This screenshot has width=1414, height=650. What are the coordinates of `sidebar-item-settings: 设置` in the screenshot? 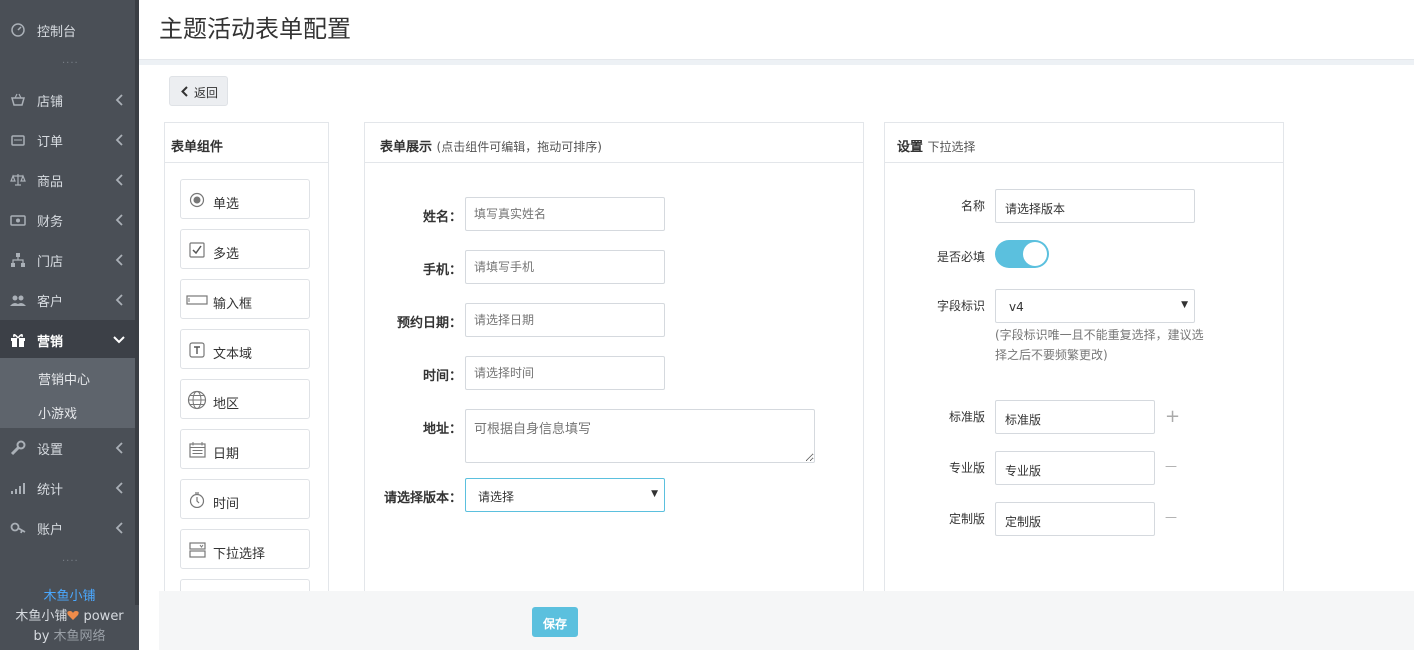 It's located at (67, 448).